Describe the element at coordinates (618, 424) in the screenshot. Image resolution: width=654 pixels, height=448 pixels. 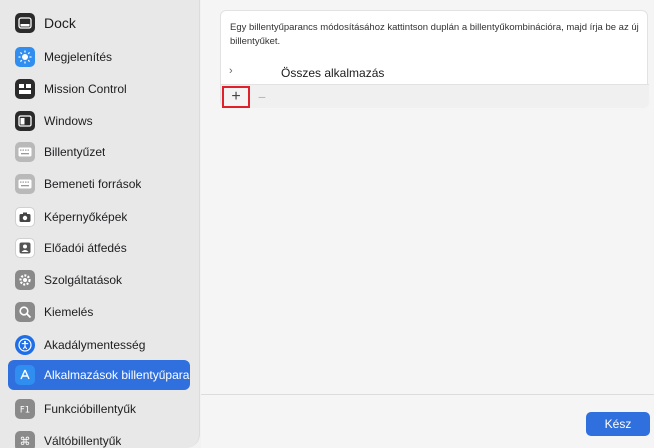
I see `done-button: Kész` at that location.